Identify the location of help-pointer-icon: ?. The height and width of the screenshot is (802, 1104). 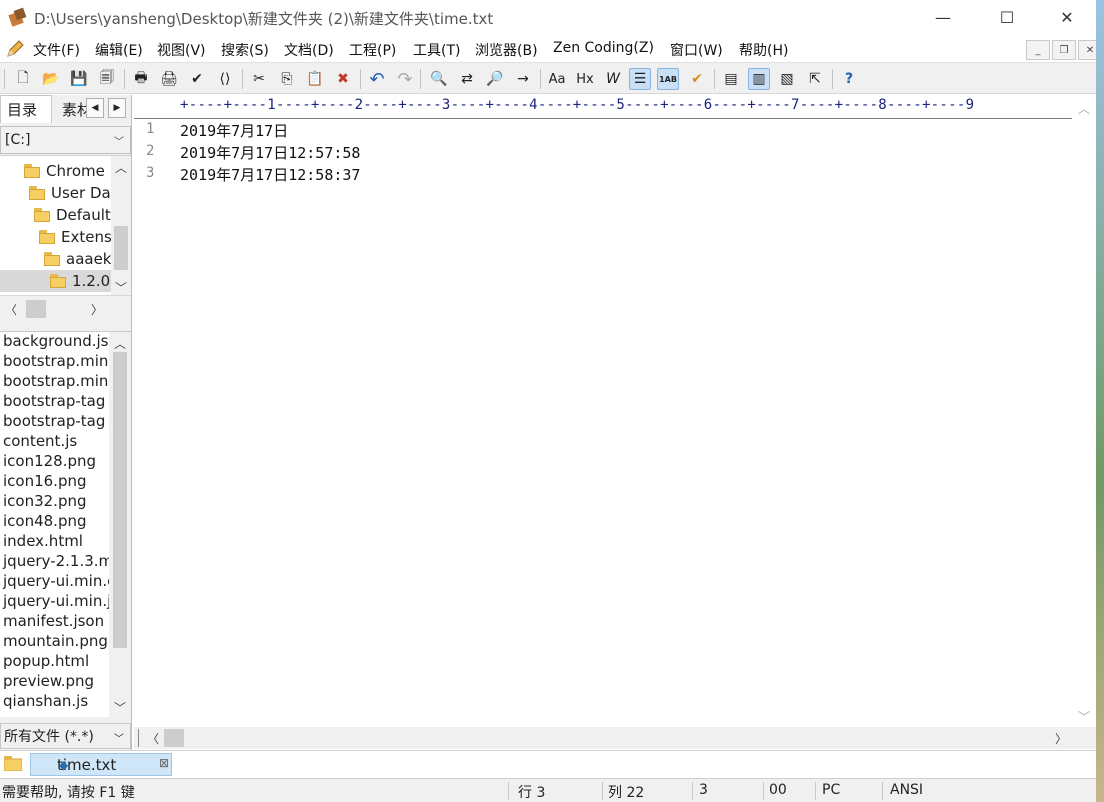
(849, 79).